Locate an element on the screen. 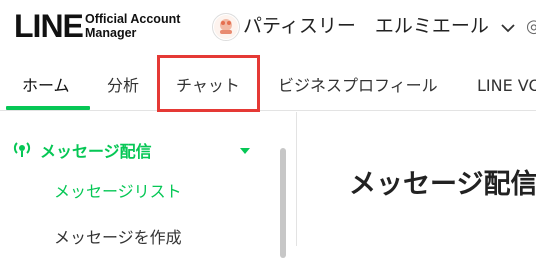  account-name: パティスリー エルミエール is located at coordinates (366, 26).